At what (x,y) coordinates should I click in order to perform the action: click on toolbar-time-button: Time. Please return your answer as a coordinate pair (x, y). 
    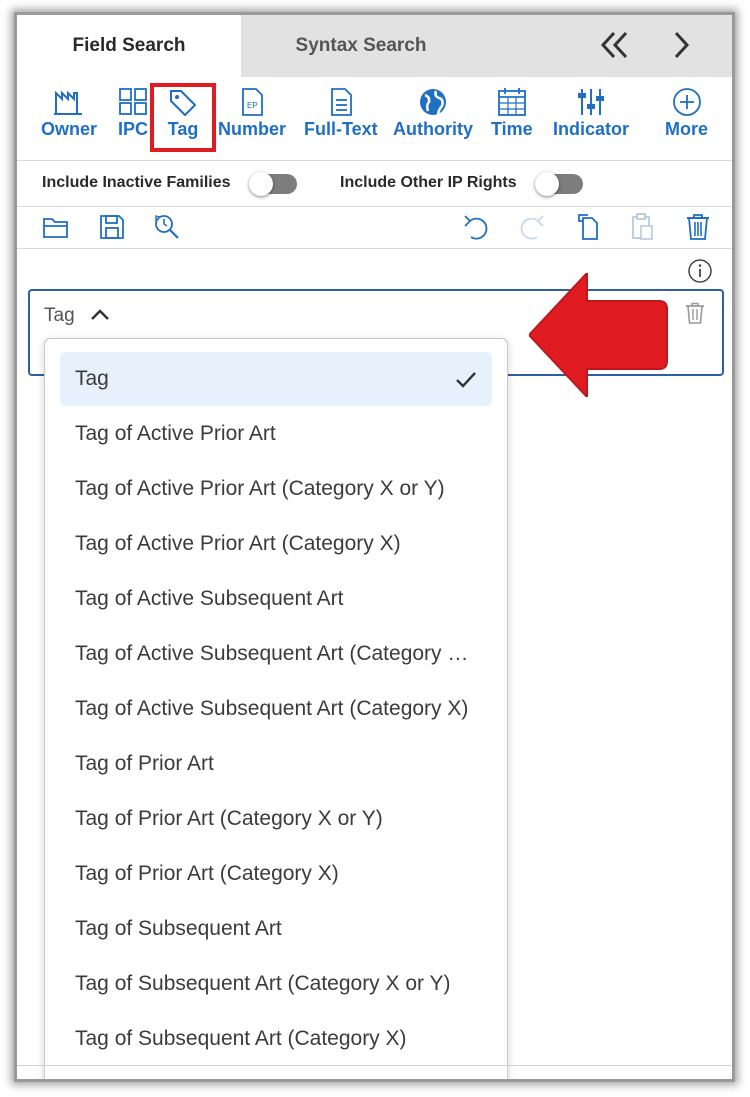
    Looking at the image, I should click on (512, 113).